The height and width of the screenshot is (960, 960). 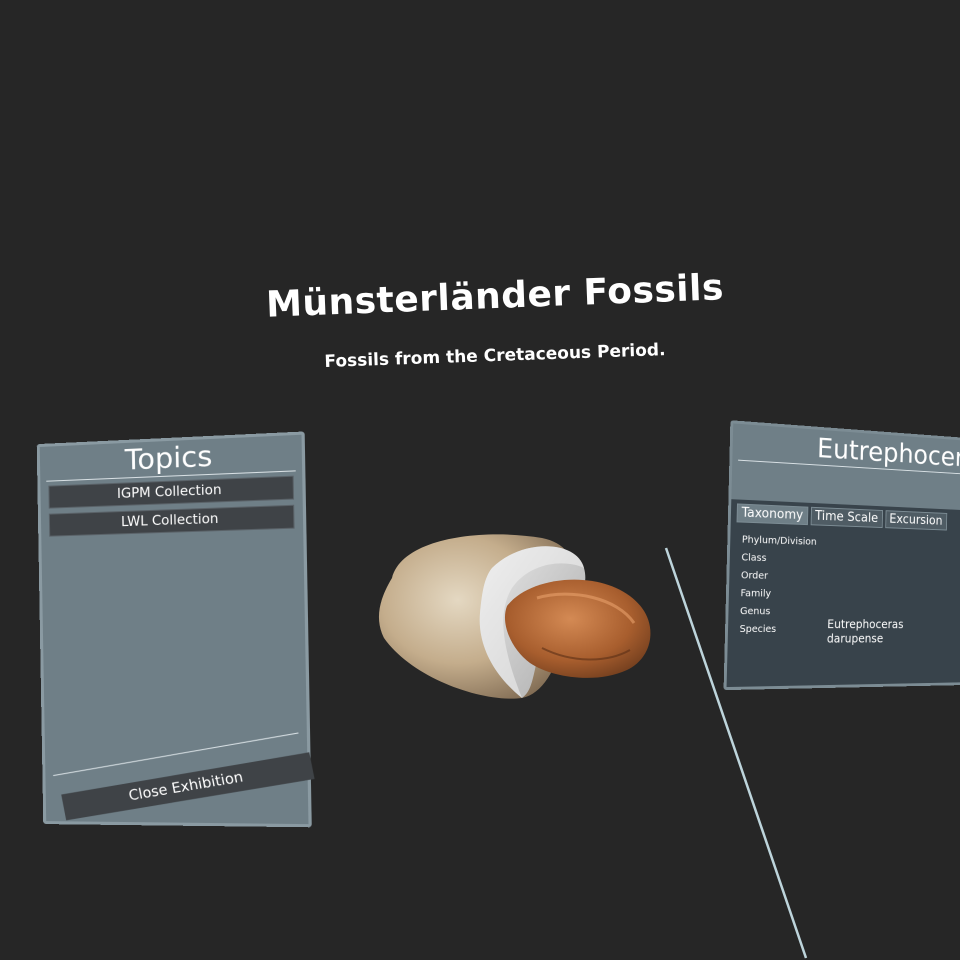 What do you see at coordinates (846, 517) in the screenshot?
I see `tab-time-scale: Time Scale` at bounding box center [846, 517].